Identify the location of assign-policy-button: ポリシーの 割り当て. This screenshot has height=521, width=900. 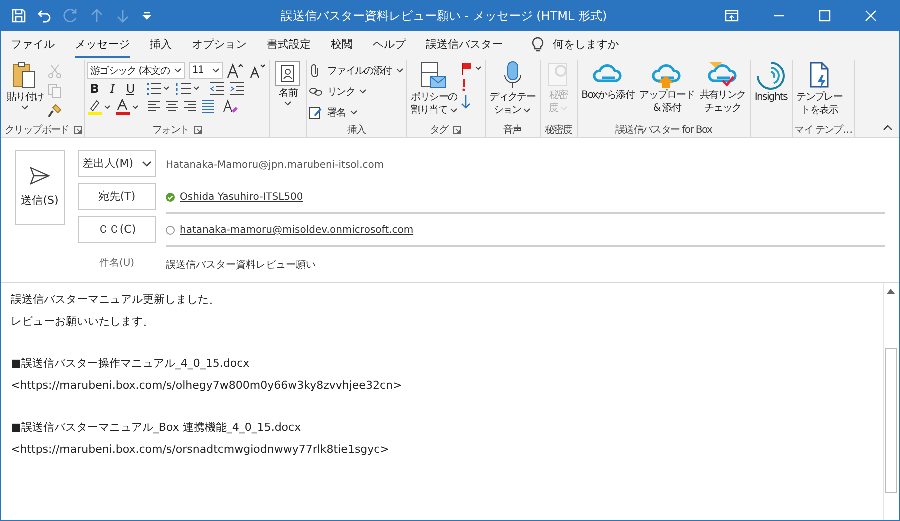
(434, 89).